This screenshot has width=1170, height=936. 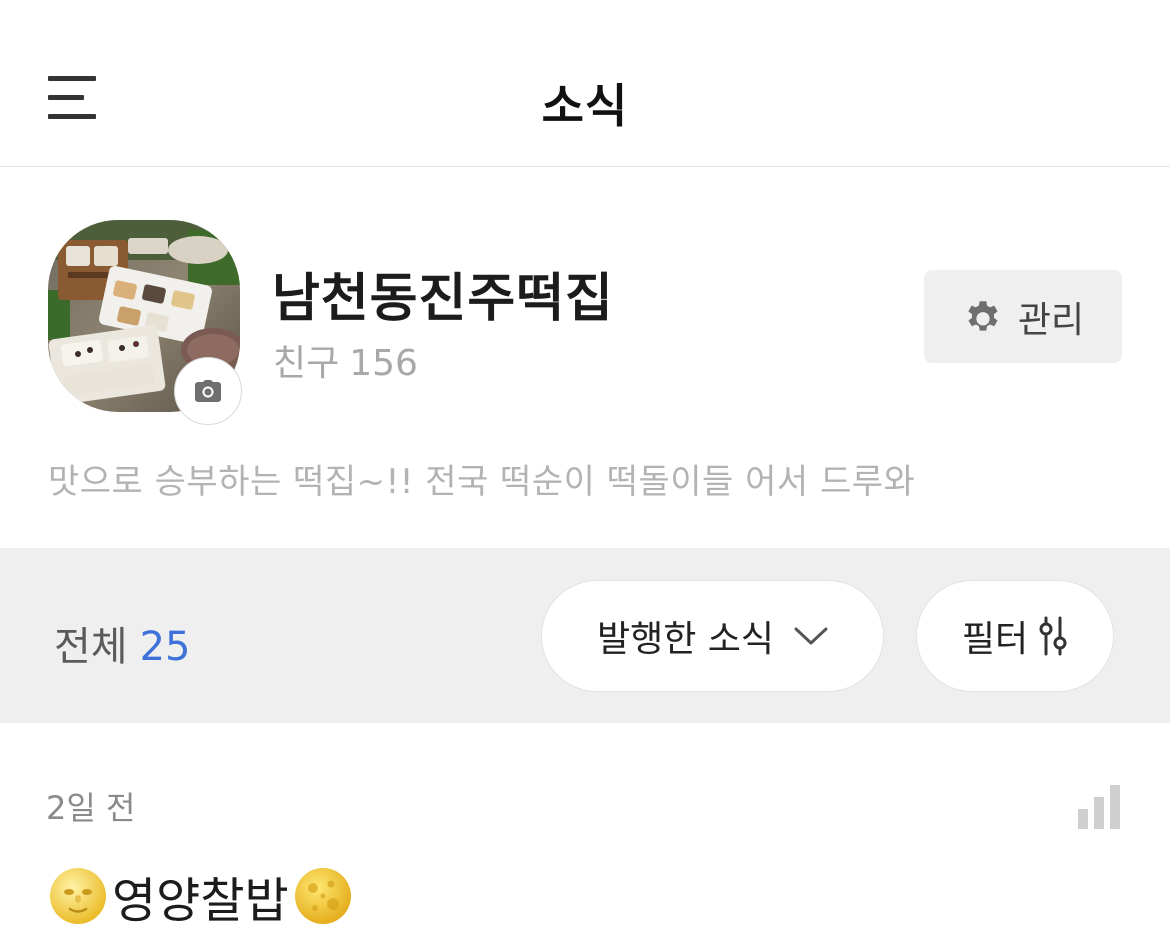 I want to click on filter-button: 필터, so click(x=1015, y=636).